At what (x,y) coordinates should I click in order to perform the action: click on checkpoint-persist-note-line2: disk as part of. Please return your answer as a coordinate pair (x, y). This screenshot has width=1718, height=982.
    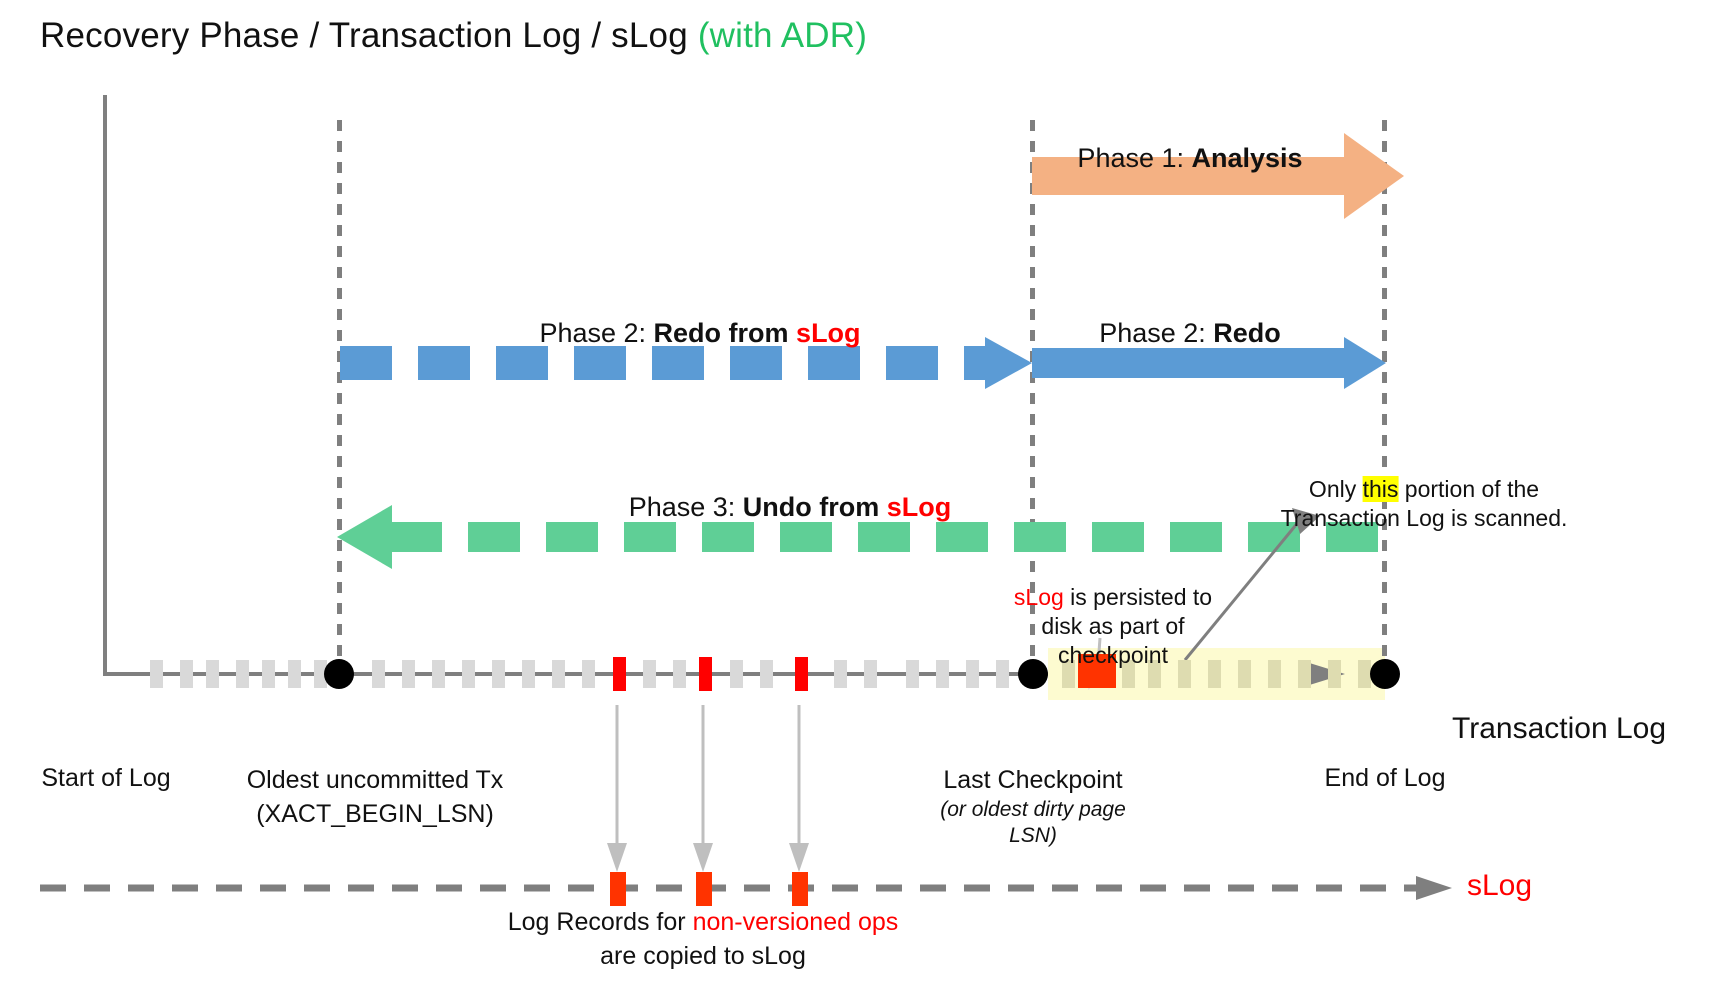
    Looking at the image, I should click on (1113, 625).